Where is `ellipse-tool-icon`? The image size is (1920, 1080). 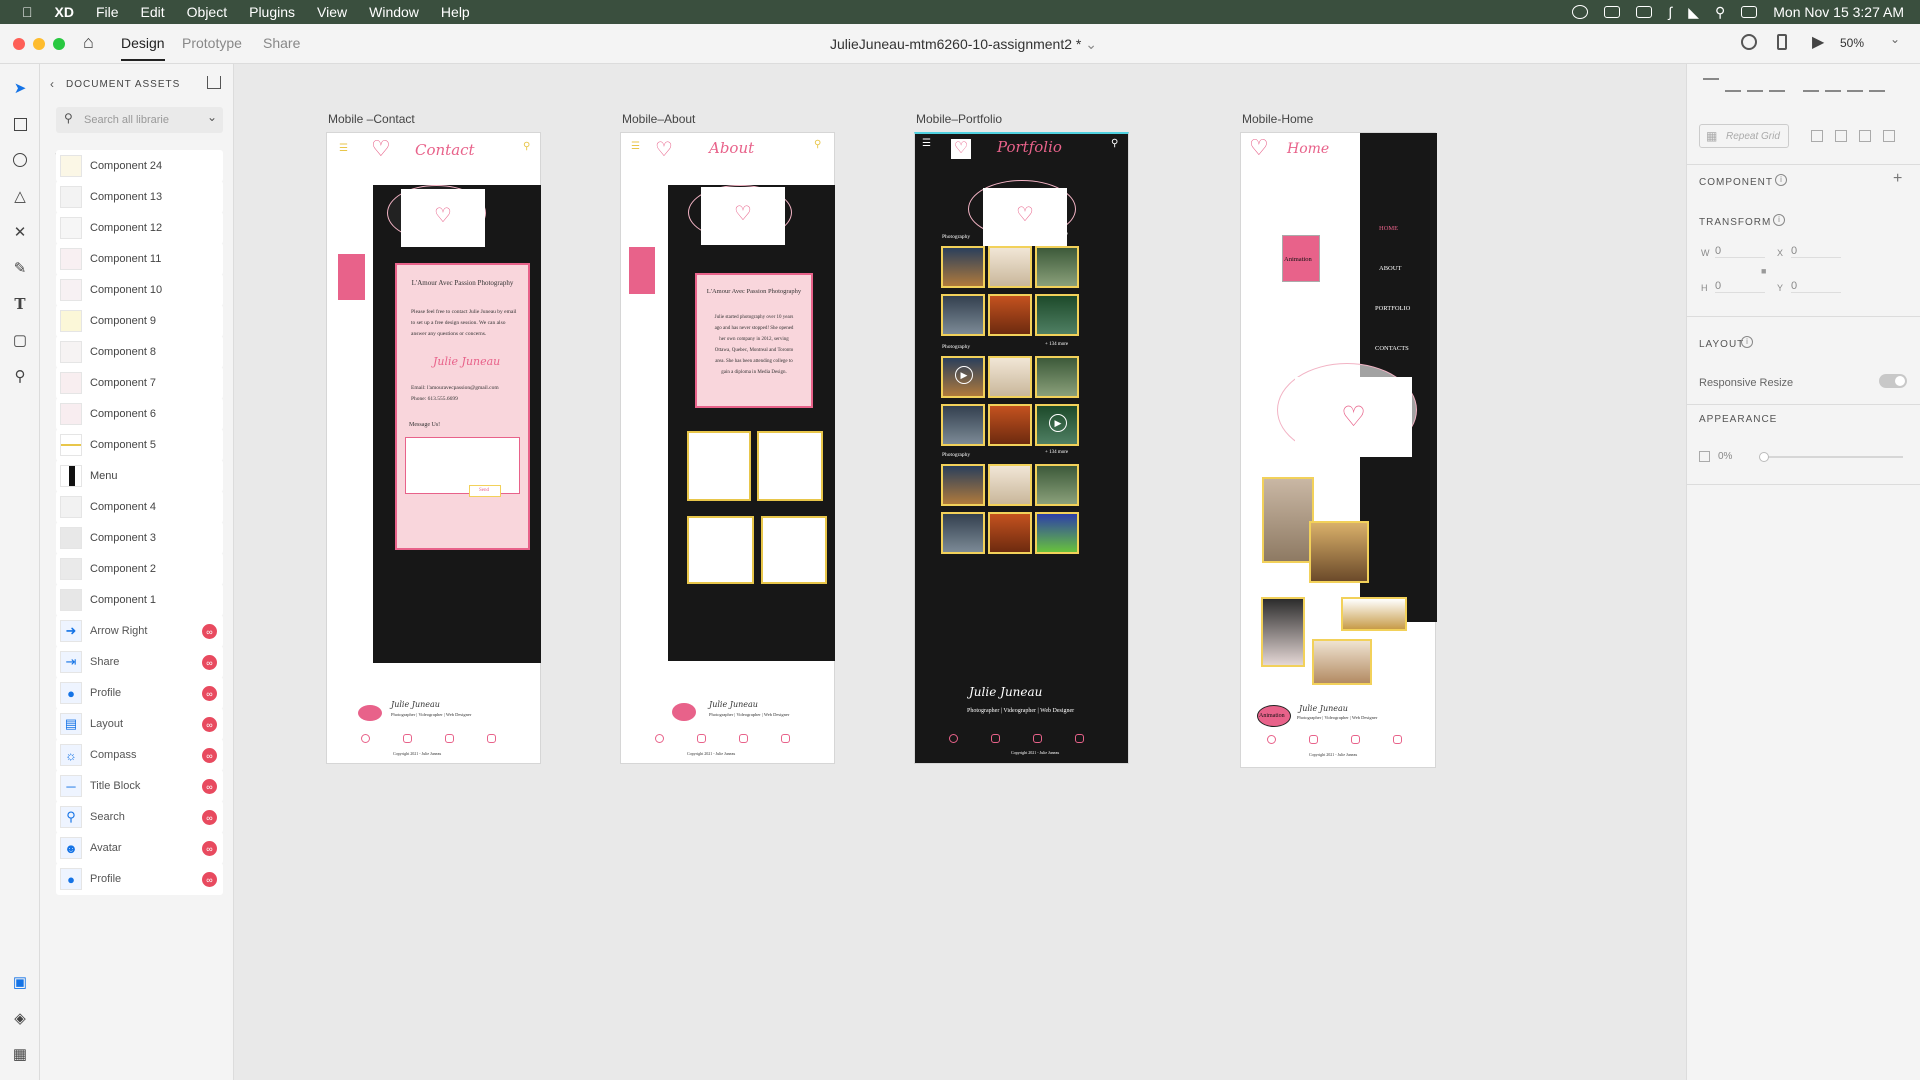
ellipse-tool-icon is located at coordinates (20, 160).